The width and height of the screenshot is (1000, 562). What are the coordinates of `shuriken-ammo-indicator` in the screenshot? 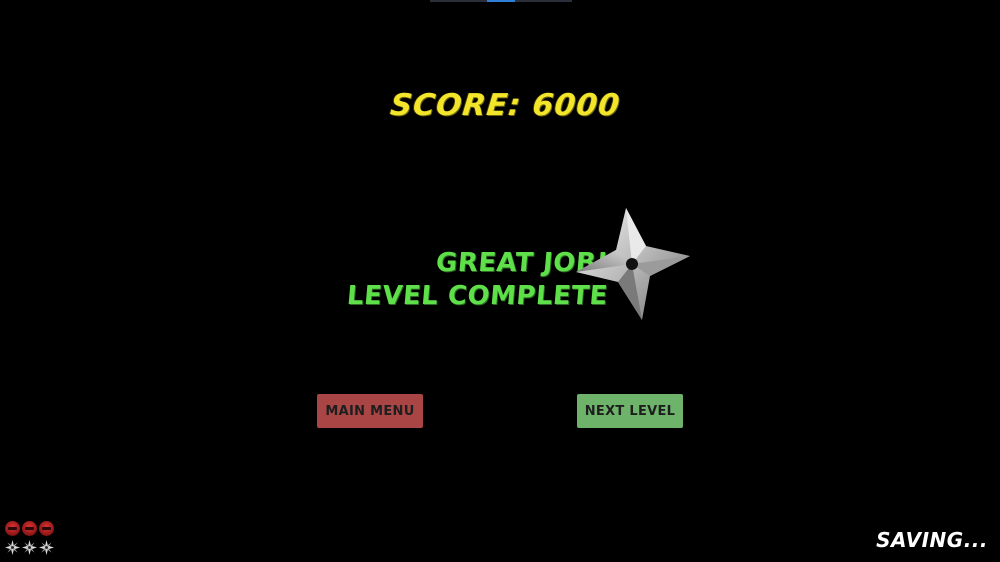 It's located at (29, 547).